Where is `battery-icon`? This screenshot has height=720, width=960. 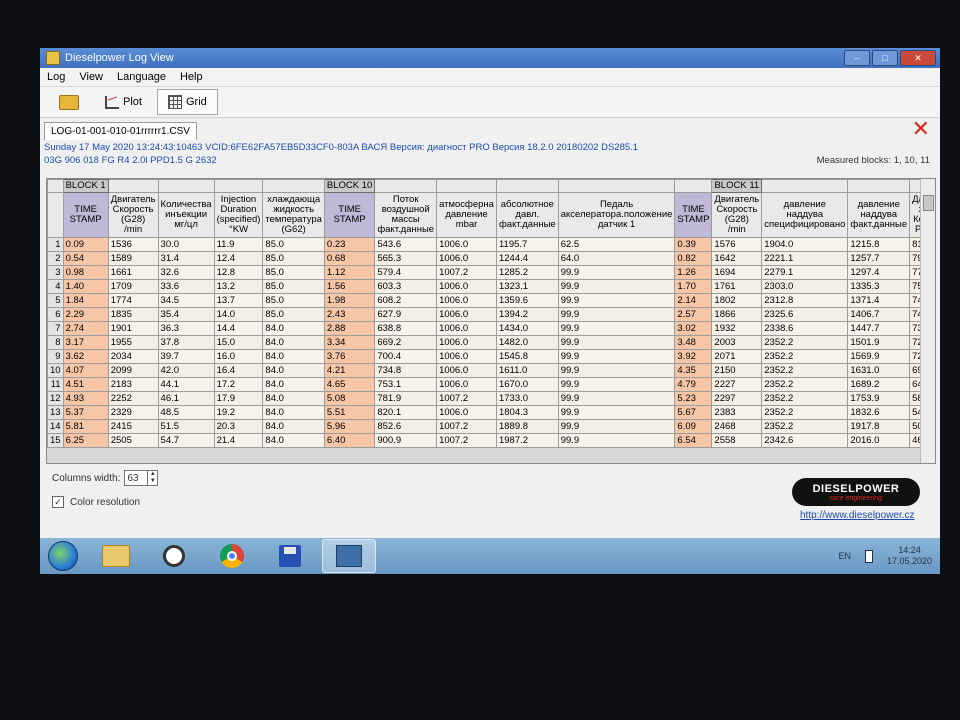
battery-icon is located at coordinates (868, 556).